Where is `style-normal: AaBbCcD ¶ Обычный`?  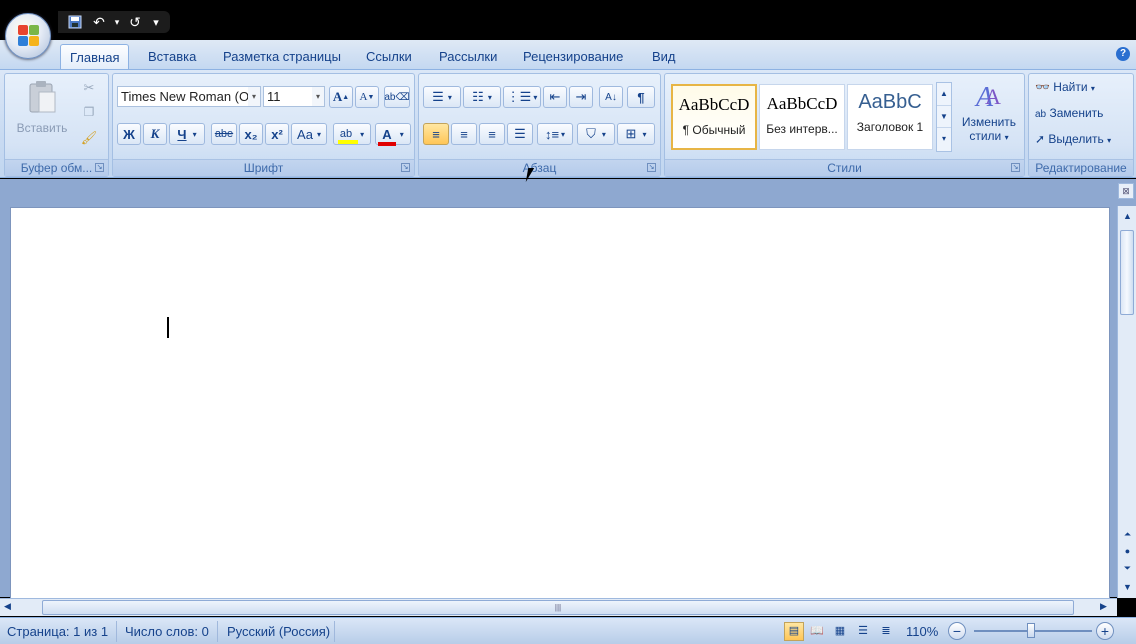
style-normal: AaBbCcD ¶ Обычный is located at coordinates (714, 117).